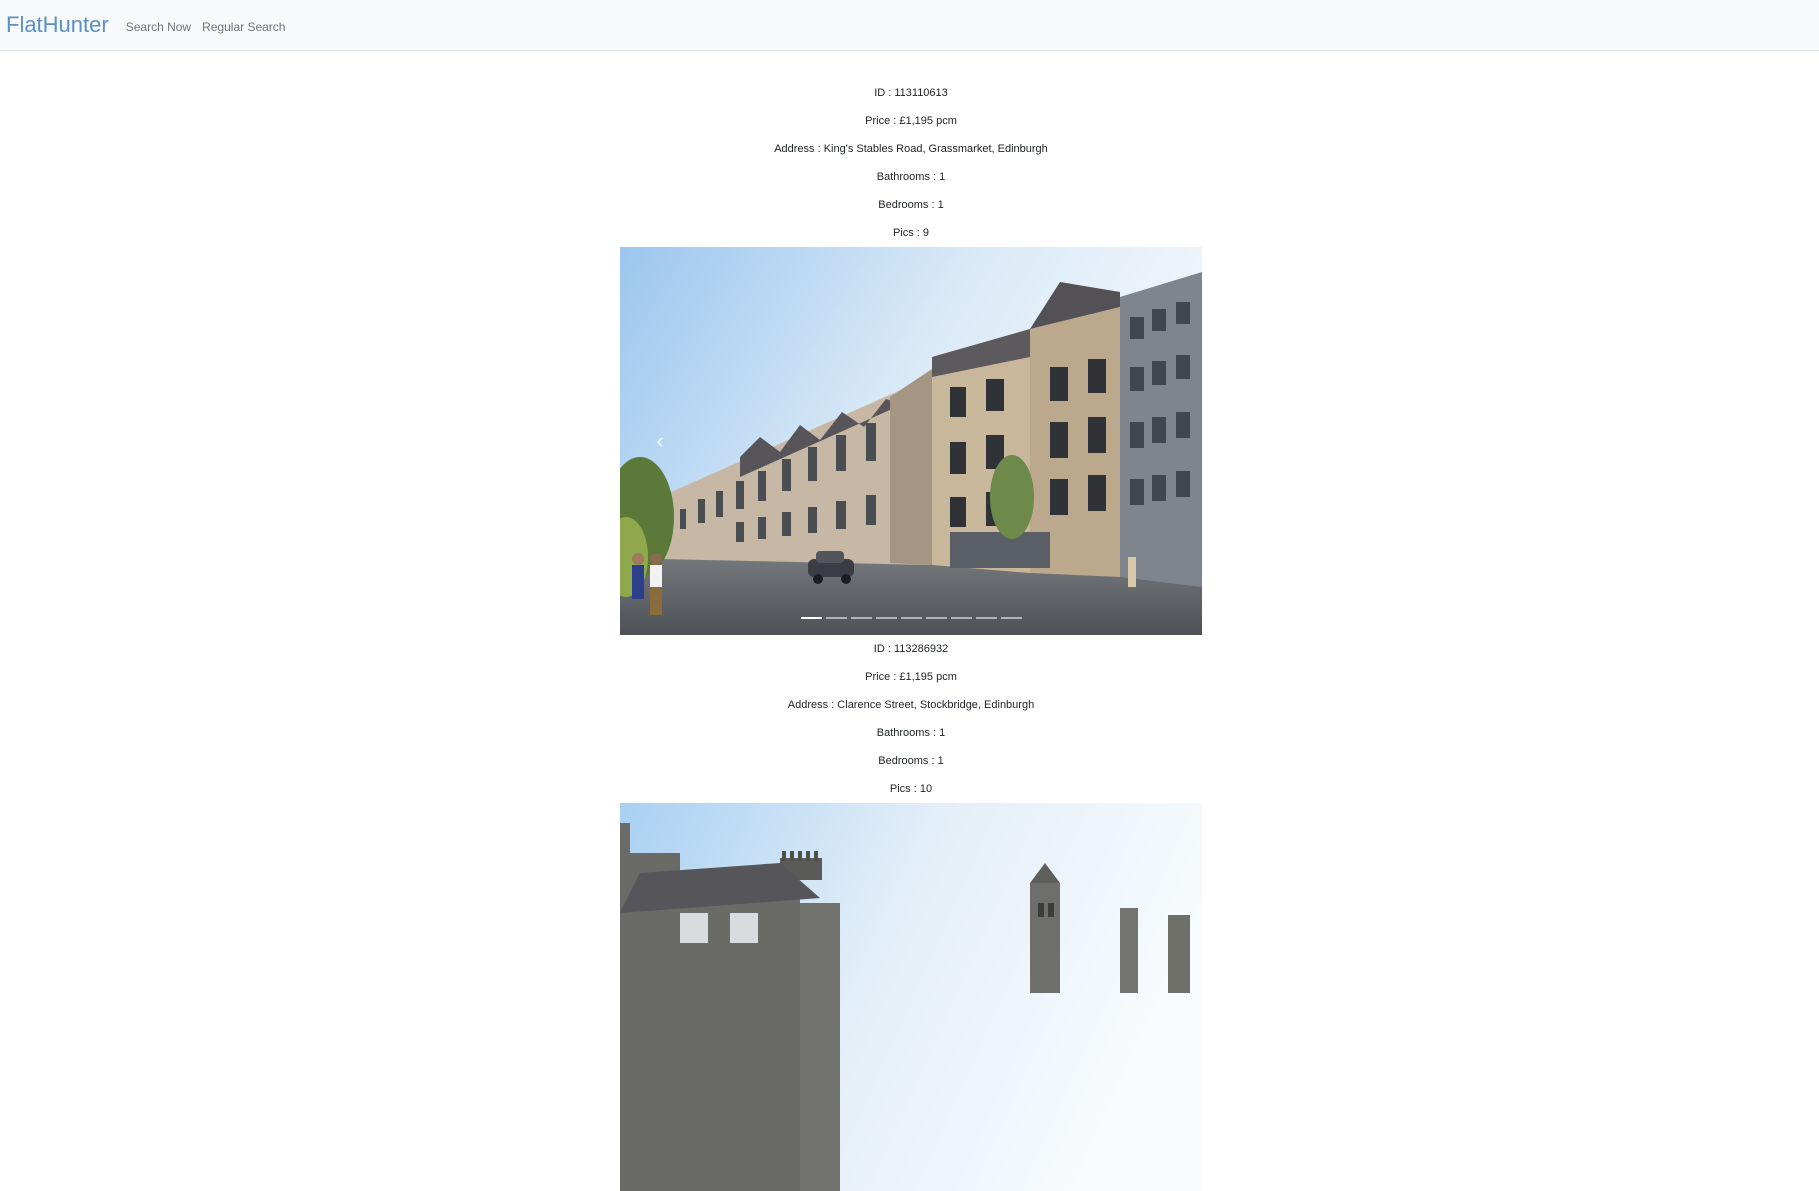  What do you see at coordinates (909, 25) in the screenshot?
I see `navbar: FlatHunter Search Now Regular Search` at bounding box center [909, 25].